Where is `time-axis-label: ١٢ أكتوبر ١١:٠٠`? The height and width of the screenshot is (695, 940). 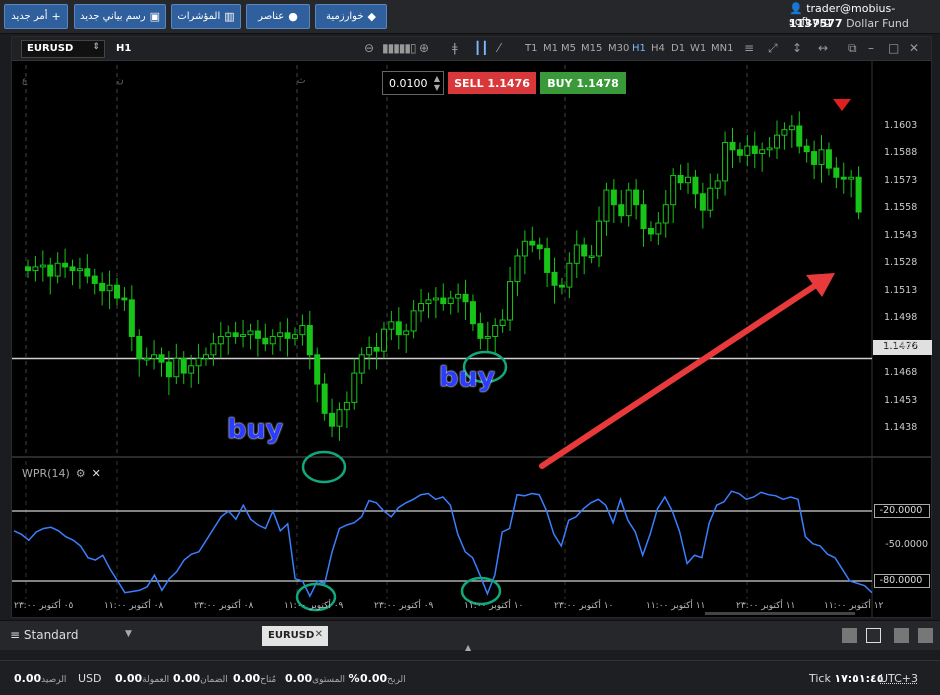 time-axis-label: ١٢ أكتوبر ١١:٠٠ is located at coordinates (854, 606).